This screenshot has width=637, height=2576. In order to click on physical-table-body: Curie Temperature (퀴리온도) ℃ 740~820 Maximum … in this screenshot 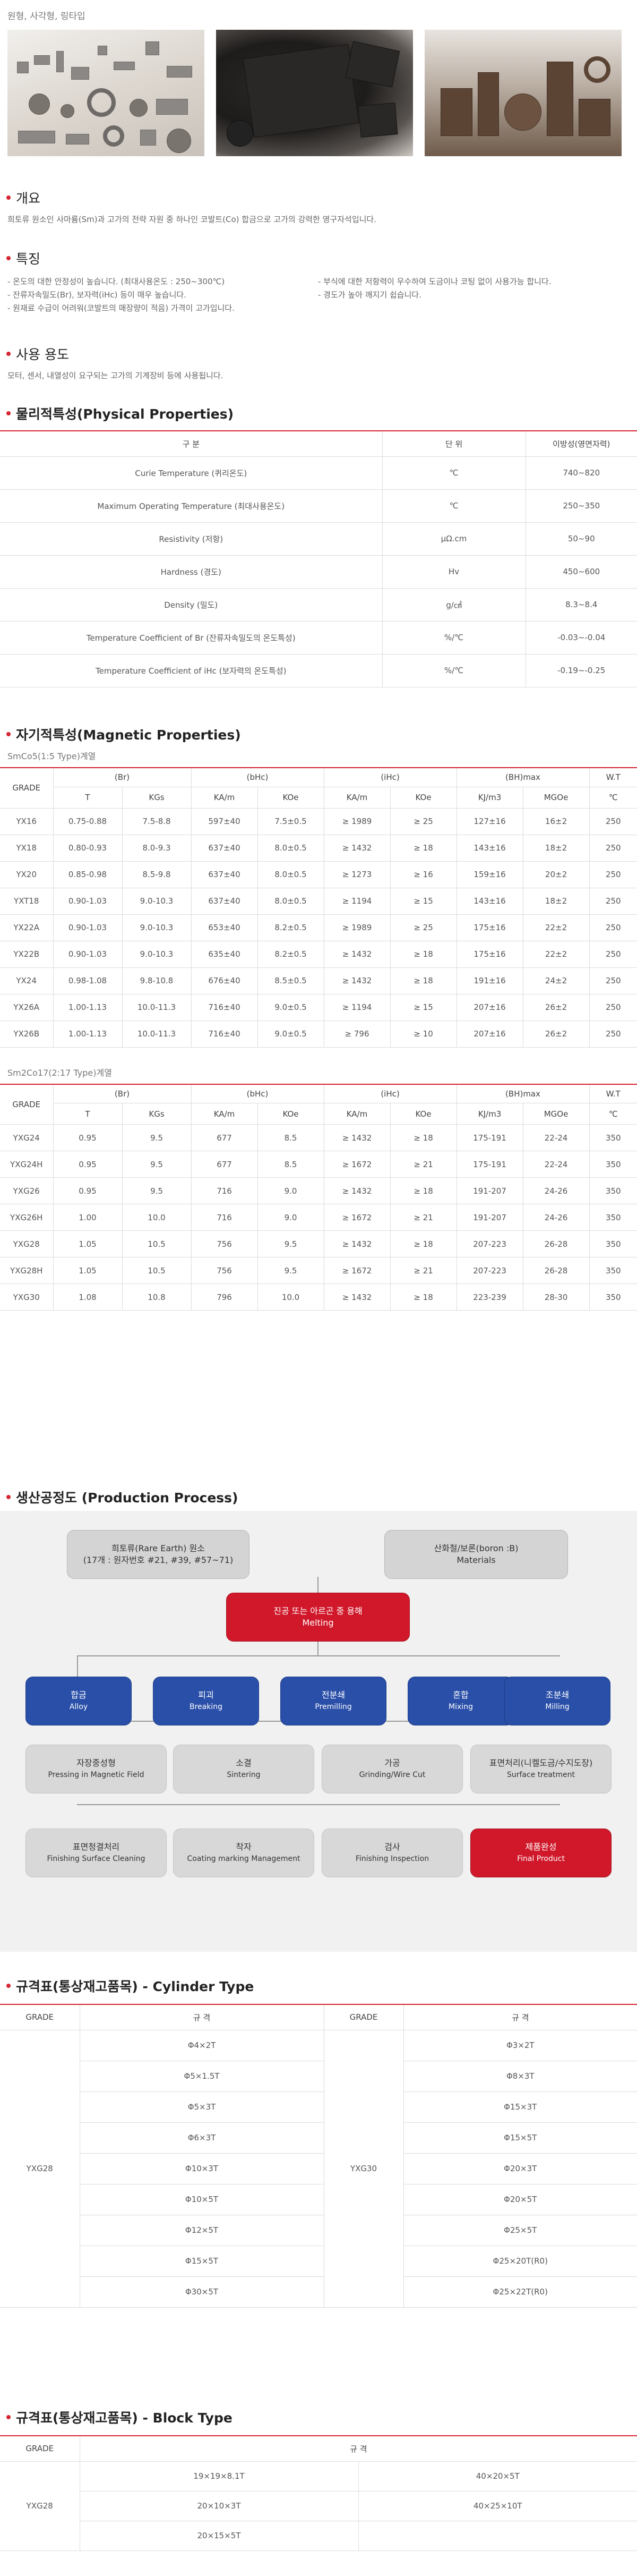, I will do `click(318, 571)`.